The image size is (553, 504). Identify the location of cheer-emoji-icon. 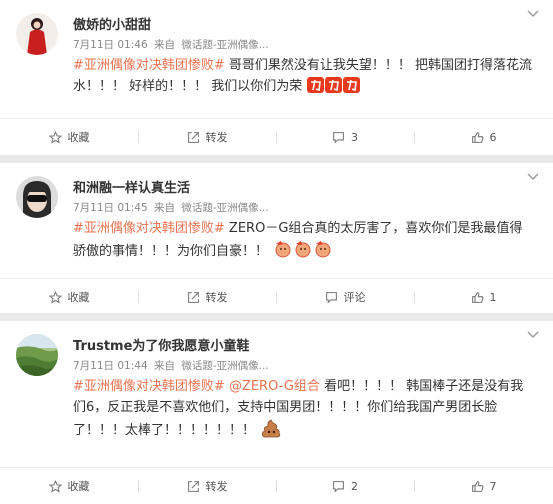
(304, 252).